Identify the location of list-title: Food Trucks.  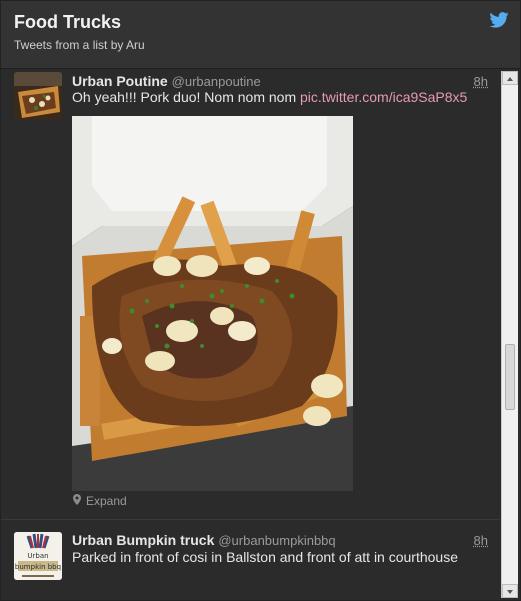
(67, 22).